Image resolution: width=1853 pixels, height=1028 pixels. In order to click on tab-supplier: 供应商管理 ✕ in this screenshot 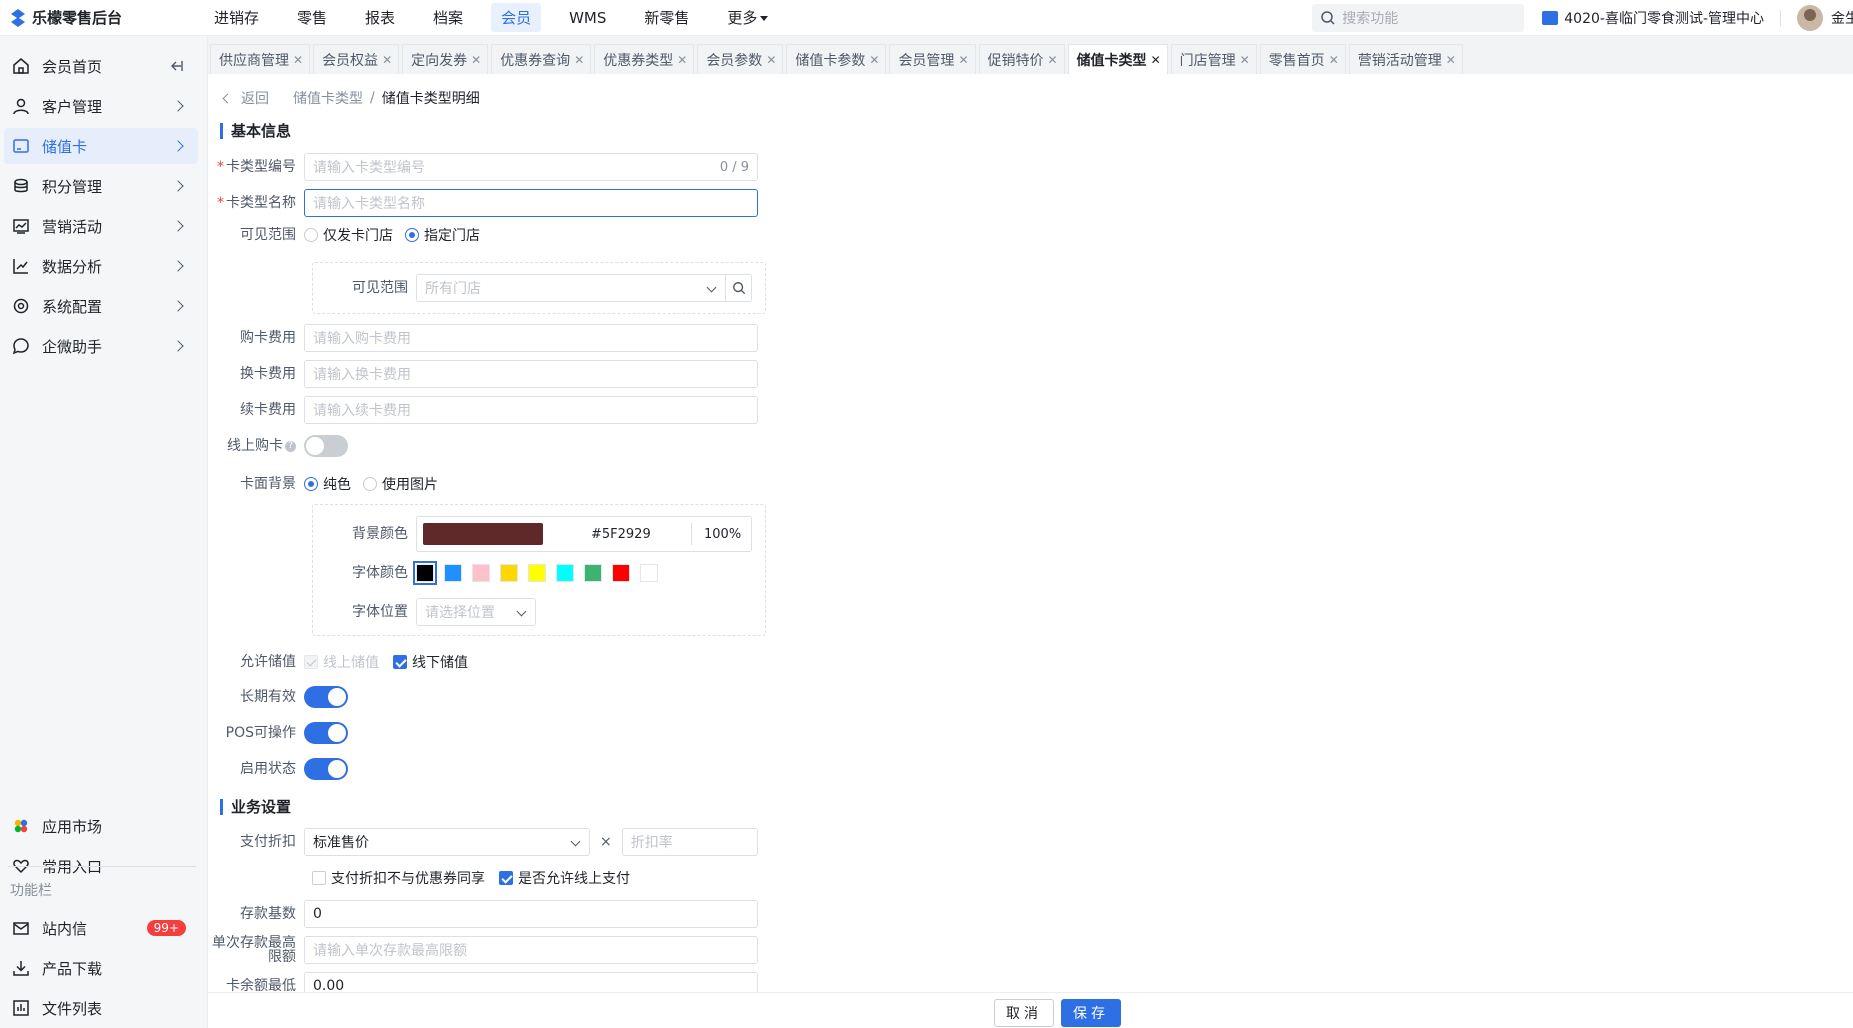, I will do `click(260, 59)`.